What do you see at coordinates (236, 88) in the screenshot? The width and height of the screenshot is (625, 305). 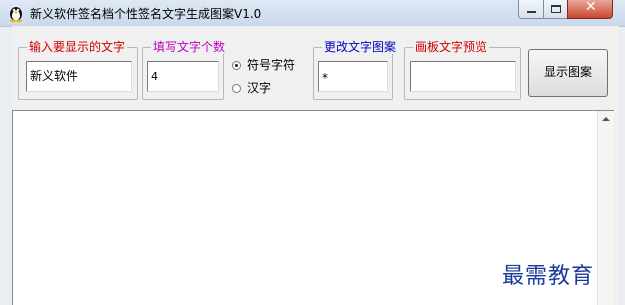 I see `radio-hanzi-dot` at bounding box center [236, 88].